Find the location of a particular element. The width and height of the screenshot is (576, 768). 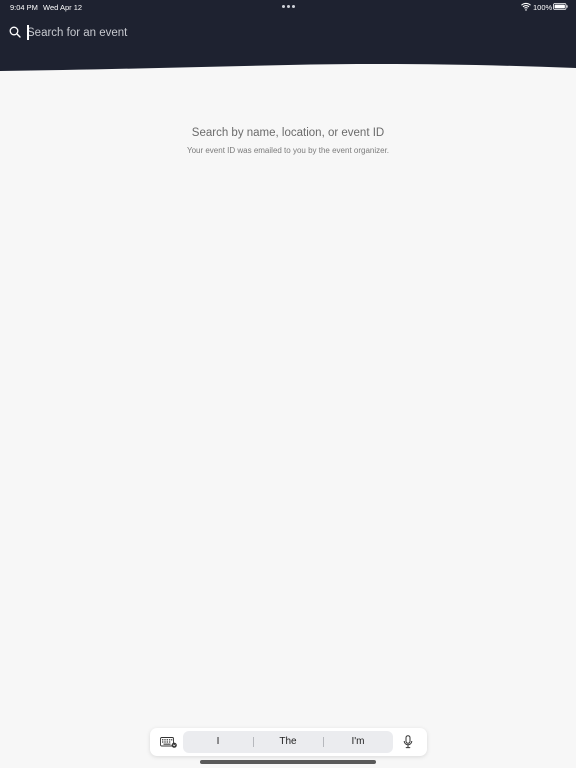

suggestion-item: The is located at coordinates (288, 742).